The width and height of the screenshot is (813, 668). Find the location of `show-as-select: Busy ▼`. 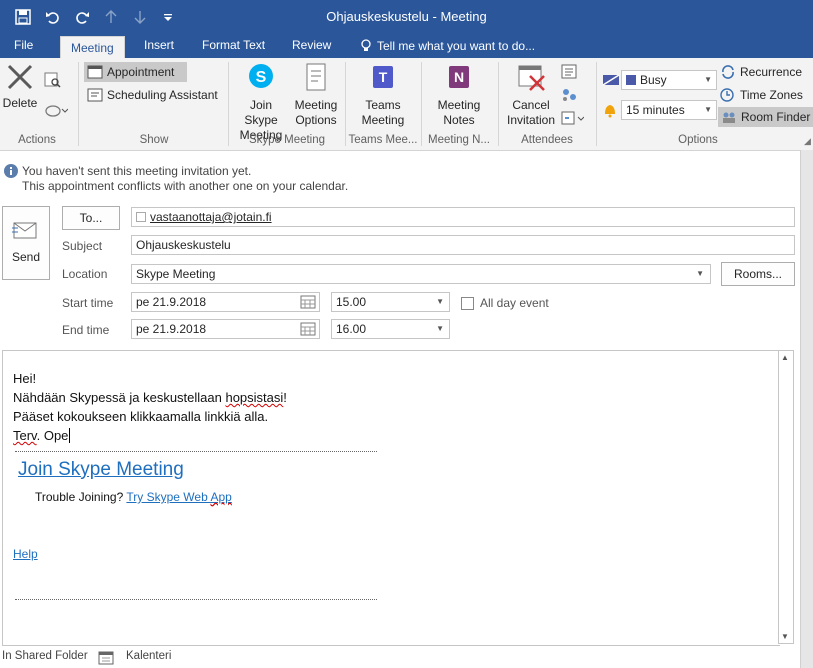

show-as-select: Busy ▼ is located at coordinates (669, 80).